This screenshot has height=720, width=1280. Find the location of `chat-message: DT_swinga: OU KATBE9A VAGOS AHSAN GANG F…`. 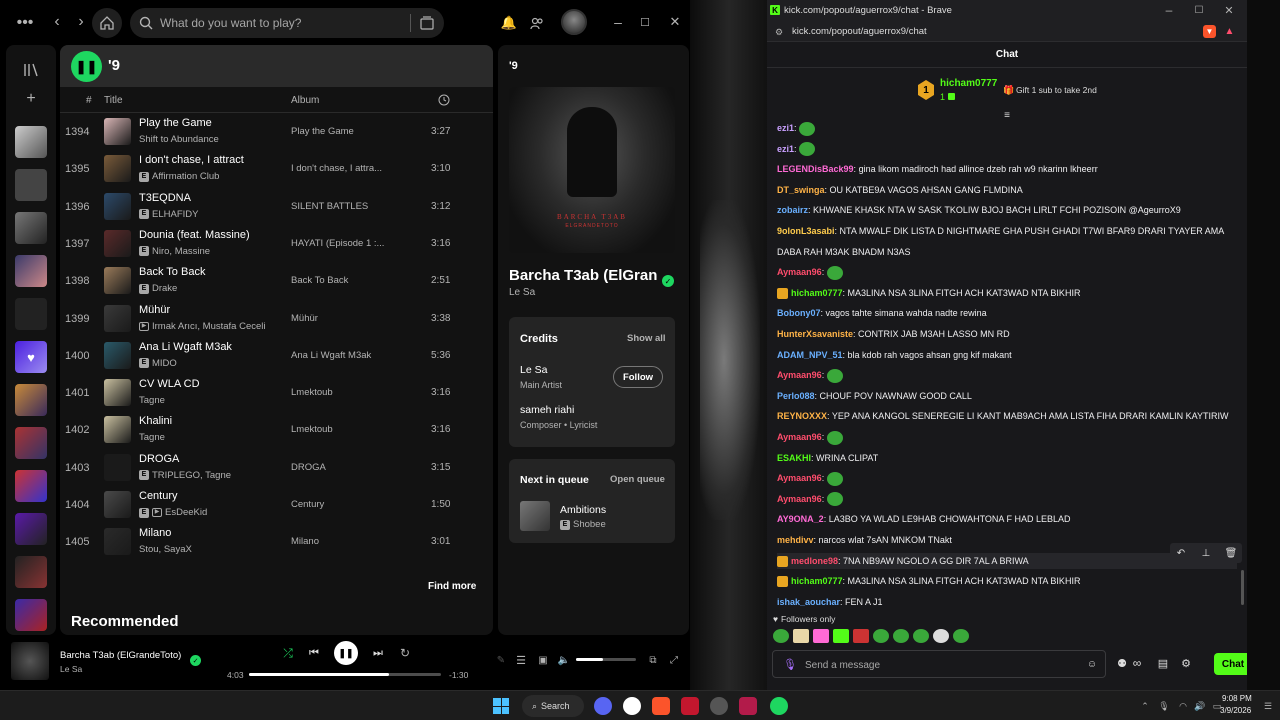

chat-message: DT_swinga: OU KATBE9A VAGOS AHSAN GANG F… is located at coordinates (1007, 190).